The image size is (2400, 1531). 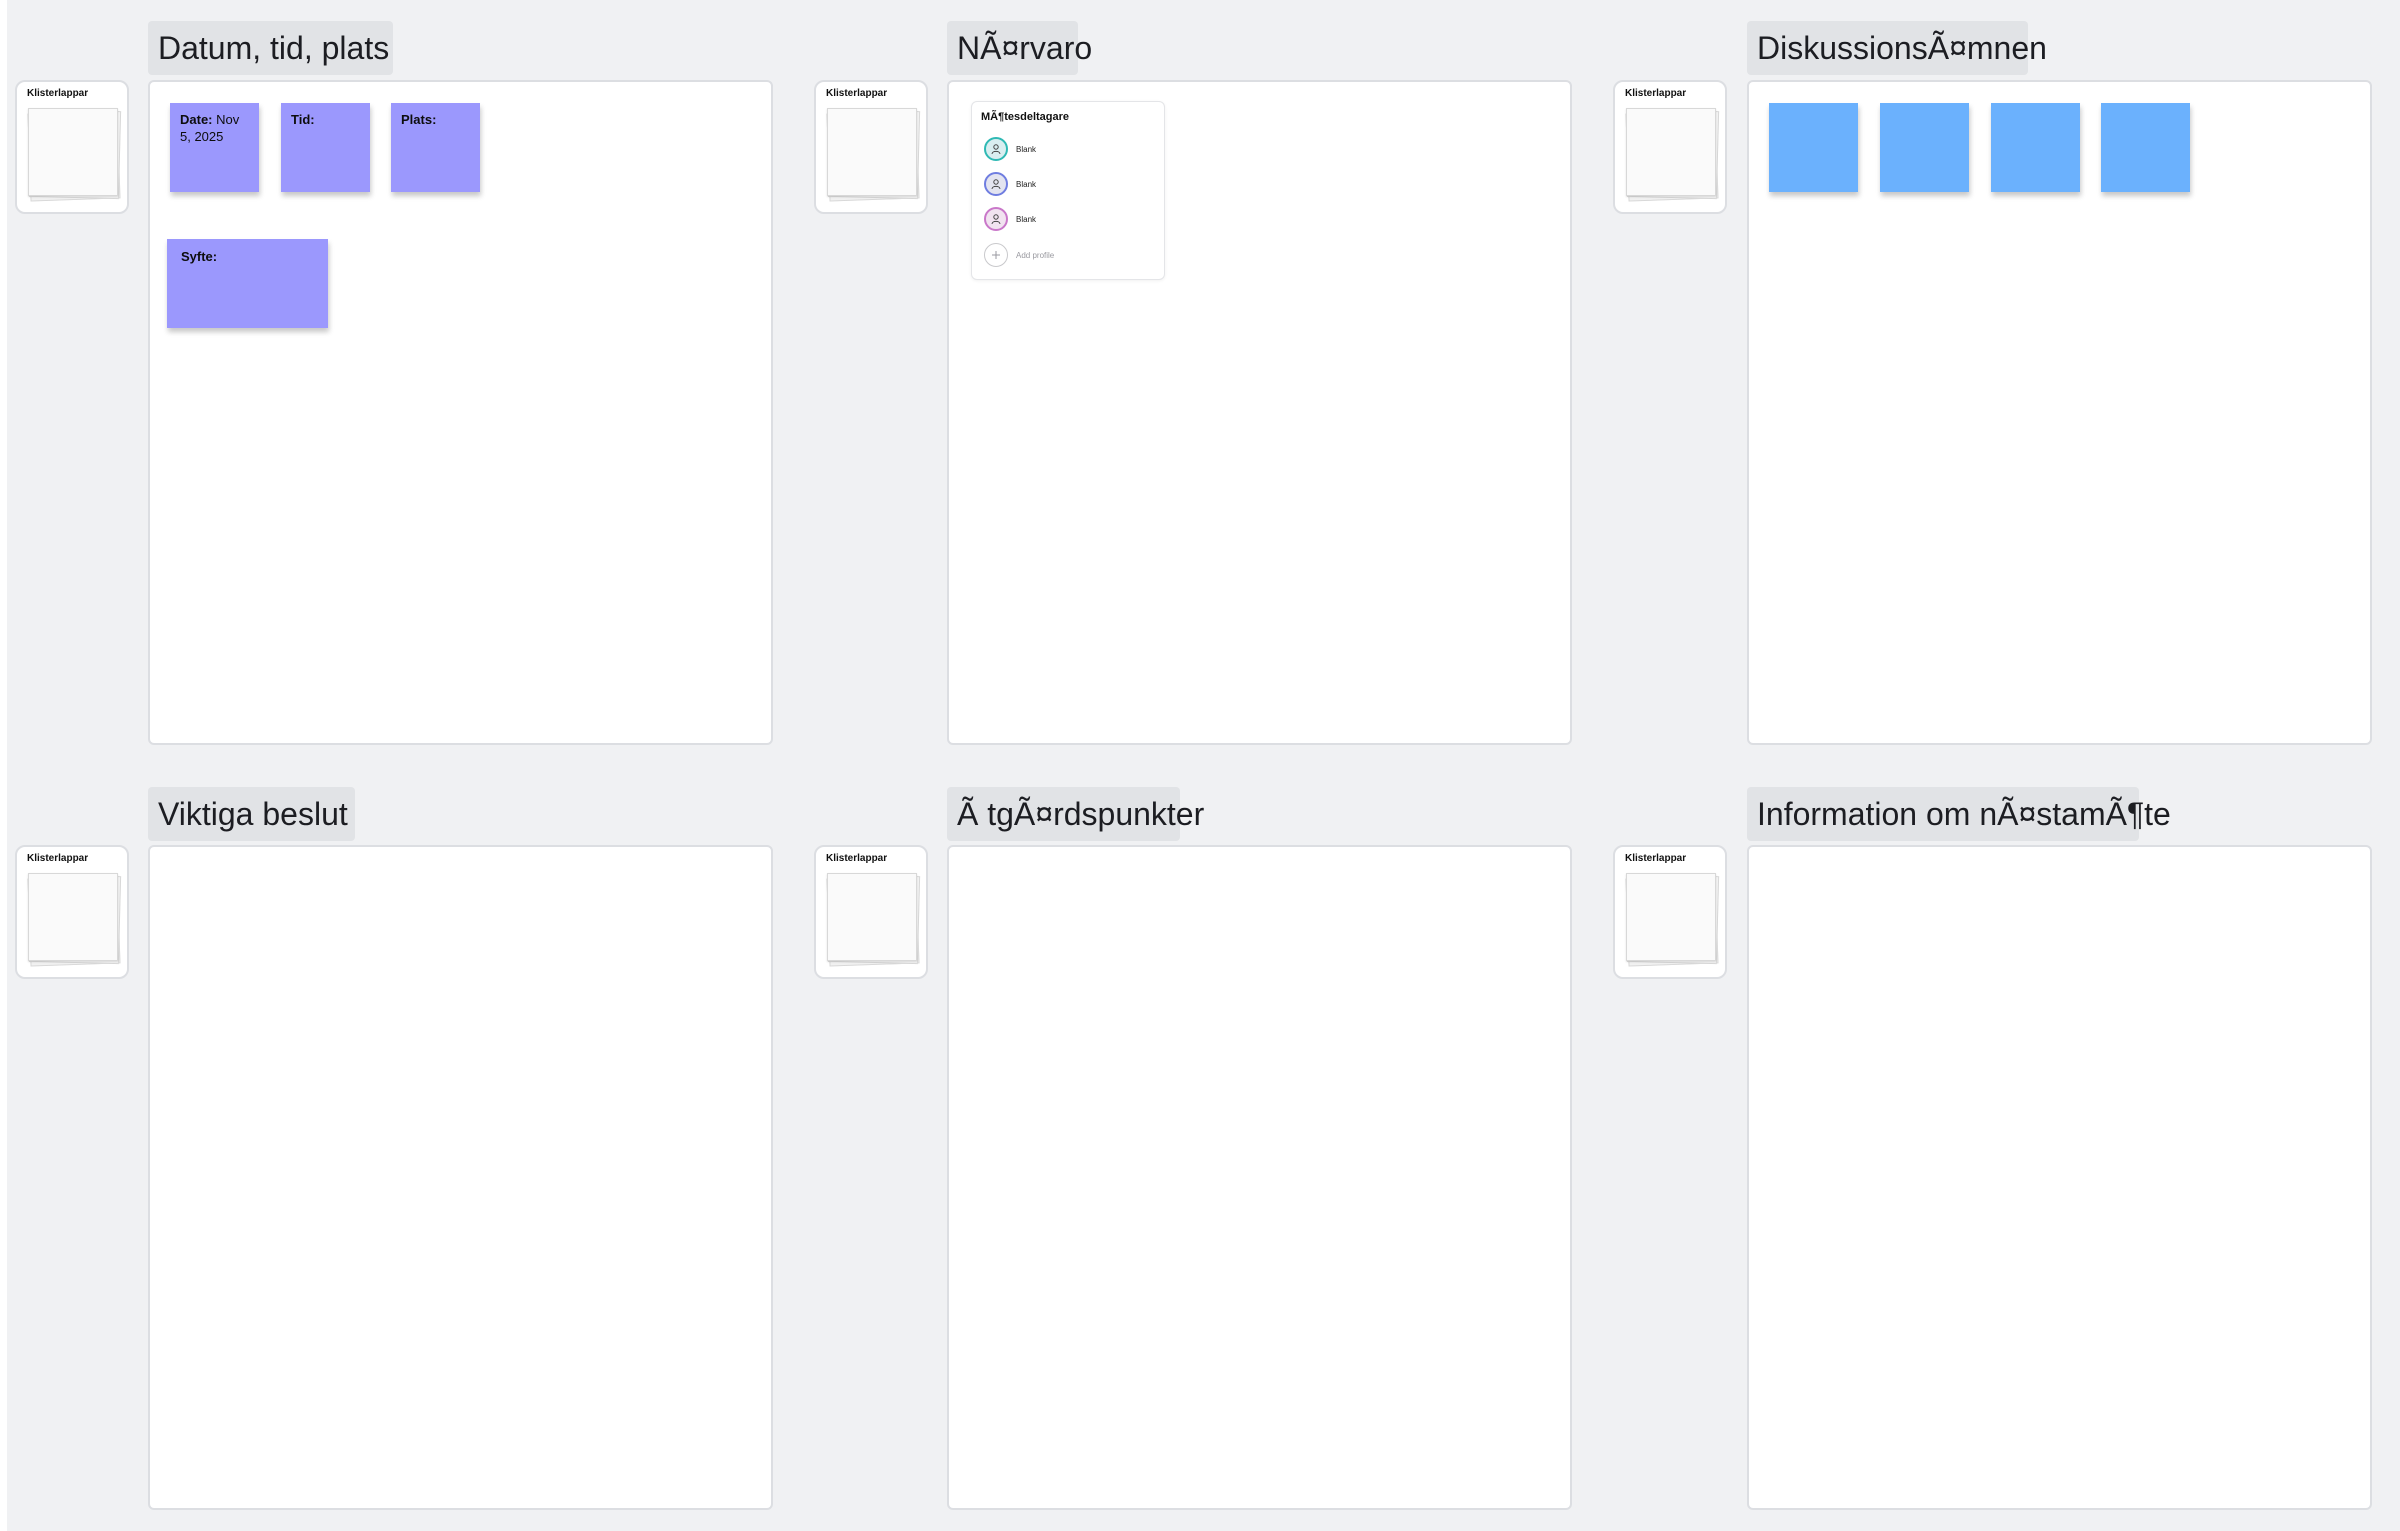 I want to click on sticky-note-plats: Plats:, so click(x=435, y=147).